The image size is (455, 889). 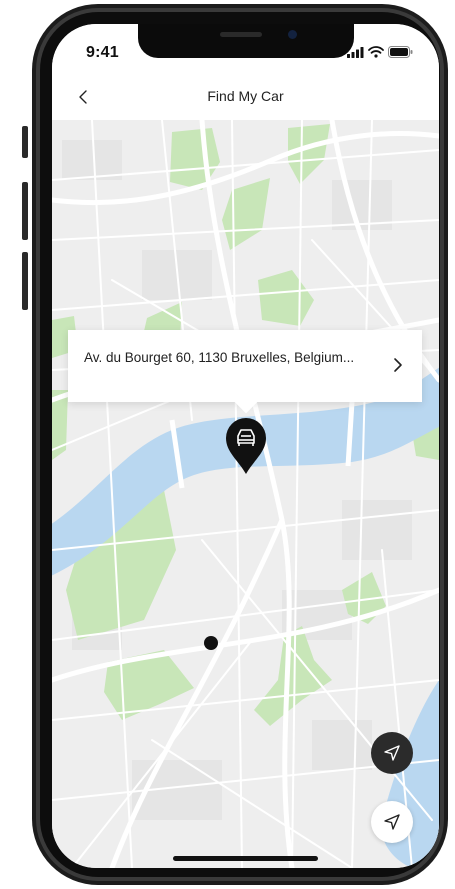 I want to click on recenter-location-button, so click(x=392, y=822).